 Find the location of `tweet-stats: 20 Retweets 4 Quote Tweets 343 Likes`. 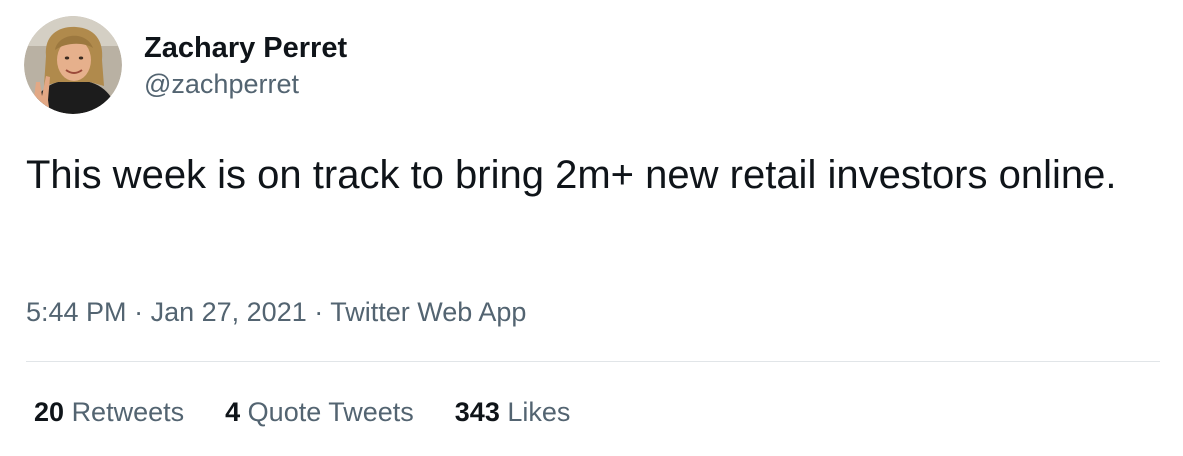

tweet-stats: 20 Retweets 4 Quote Tweets 343 Likes is located at coordinates (322, 412).